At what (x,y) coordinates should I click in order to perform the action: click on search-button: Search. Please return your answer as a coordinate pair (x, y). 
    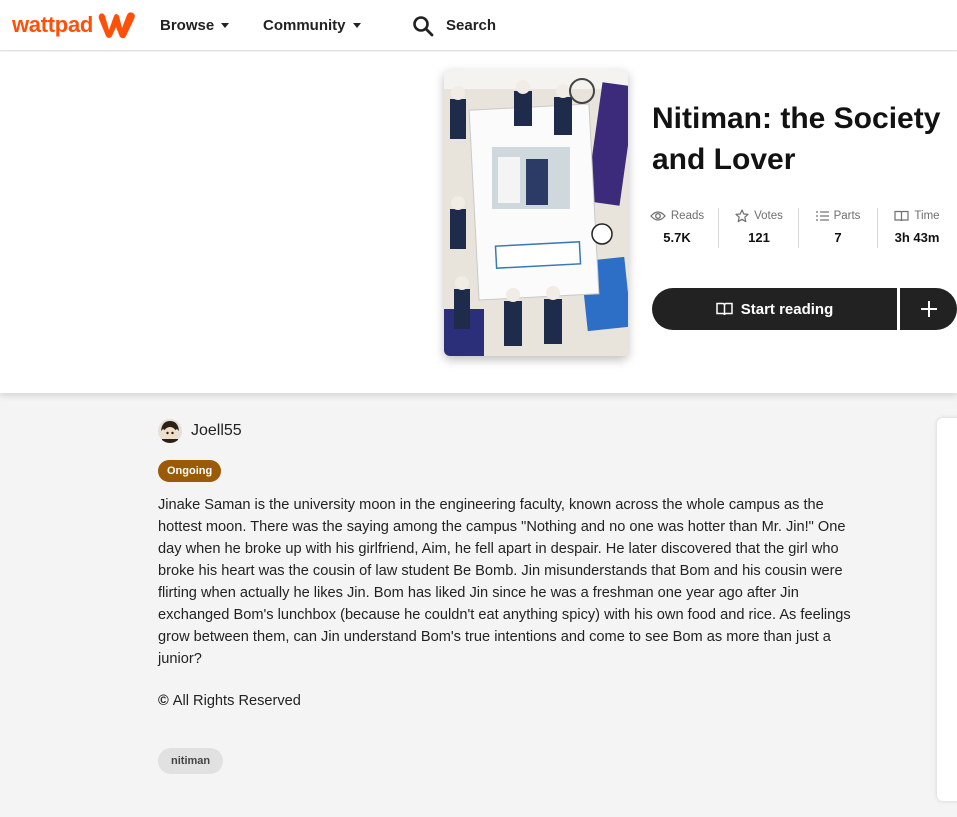
    Looking at the image, I should click on (454, 25).